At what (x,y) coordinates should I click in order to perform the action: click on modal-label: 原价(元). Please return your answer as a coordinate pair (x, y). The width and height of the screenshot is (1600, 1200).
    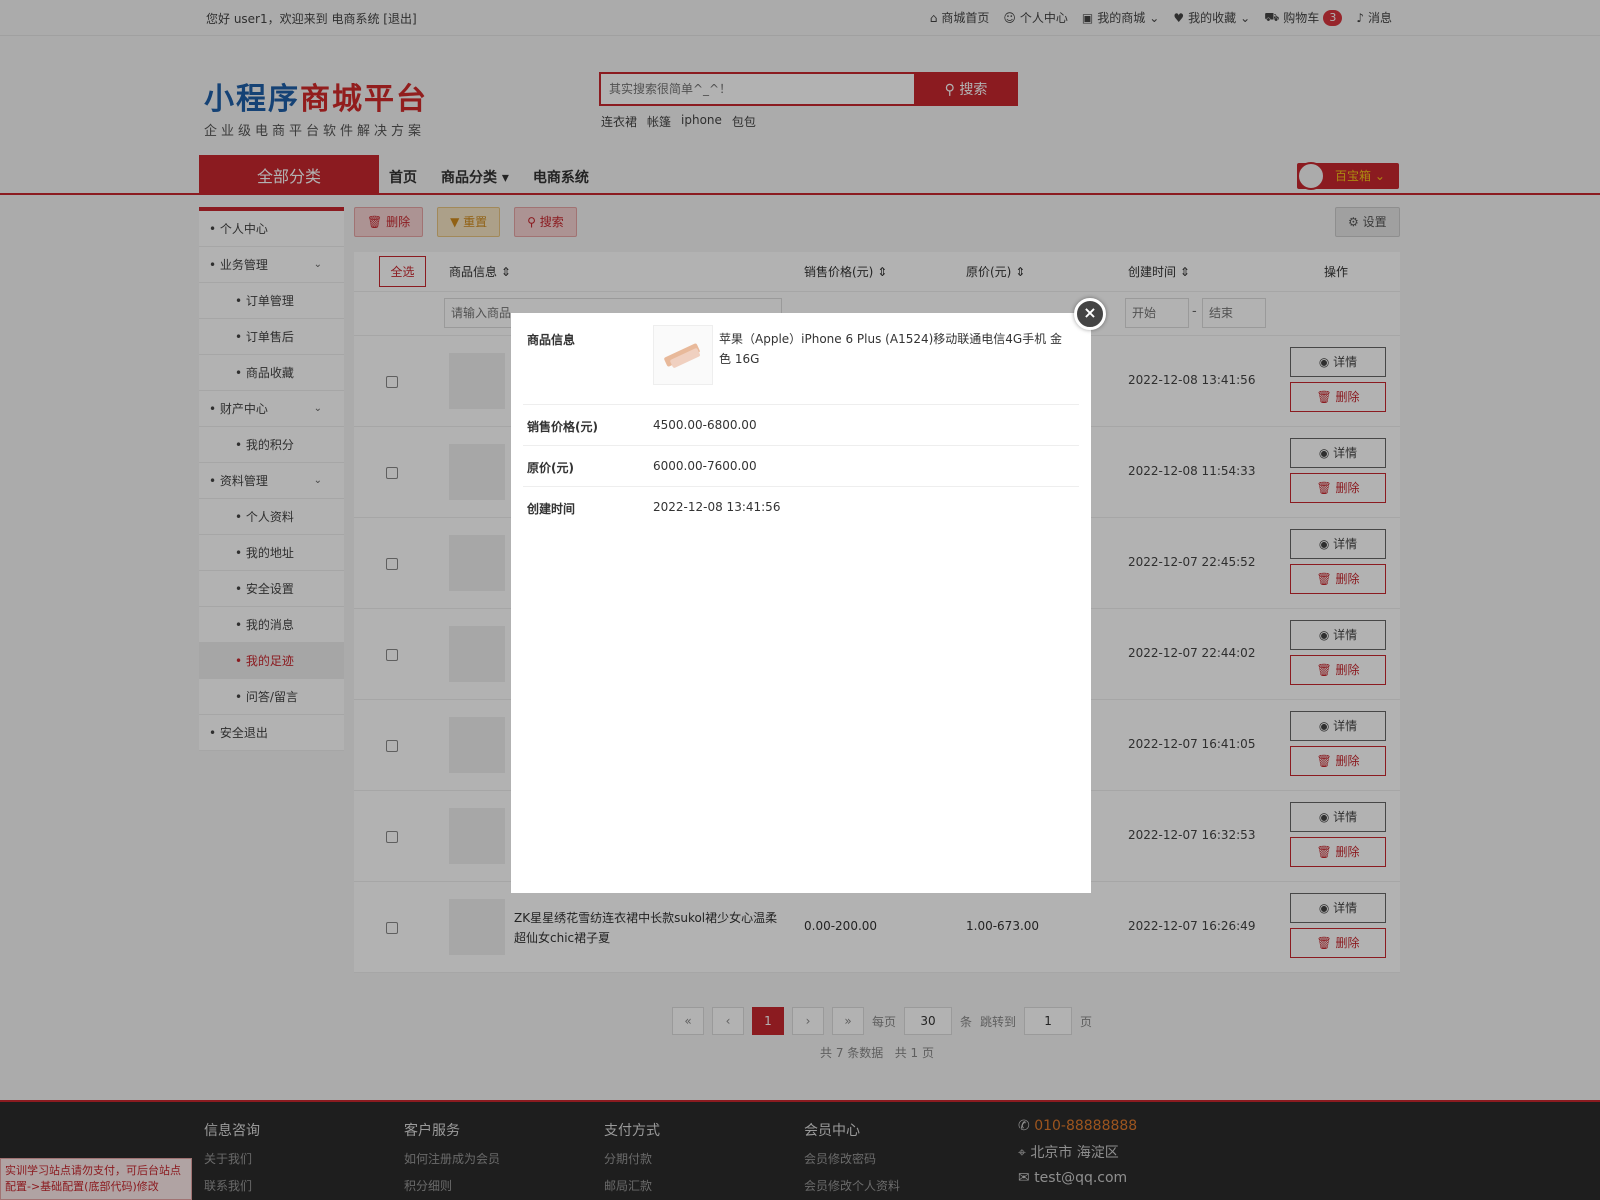
    Looking at the image, I should click on (550, 468).